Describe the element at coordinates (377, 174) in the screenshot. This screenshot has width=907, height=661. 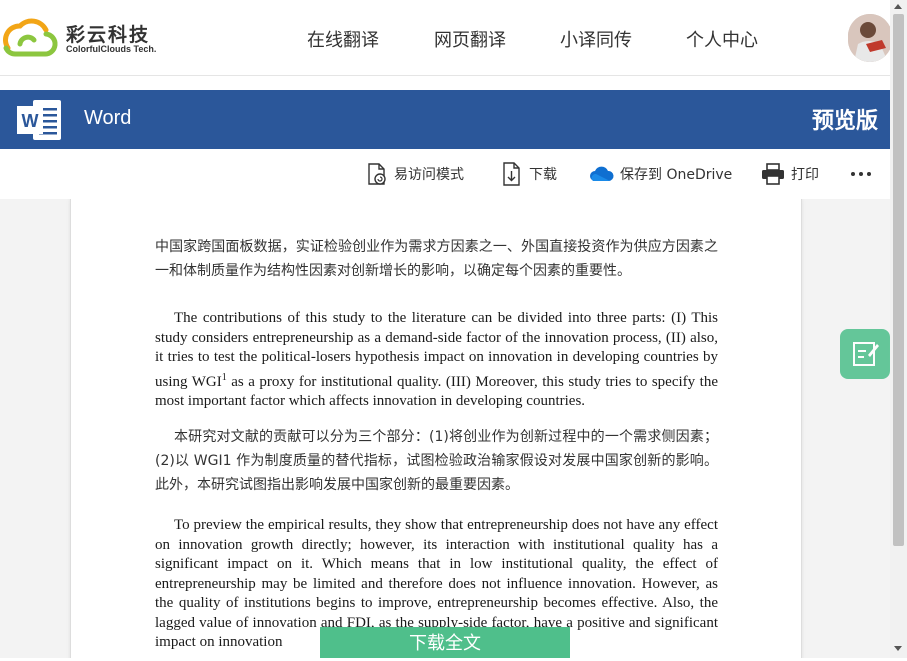
I see `accessible-mode-icon` at that location.